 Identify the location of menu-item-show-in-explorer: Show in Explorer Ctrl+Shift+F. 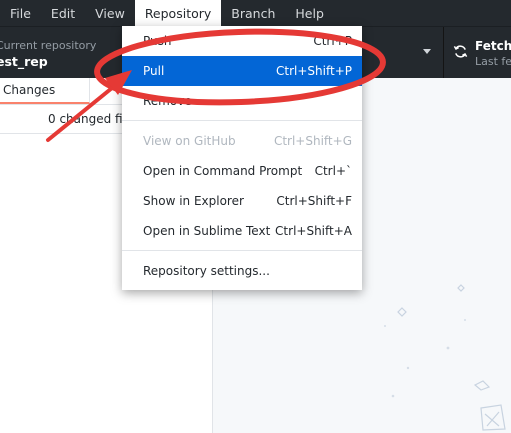
(242, 201).